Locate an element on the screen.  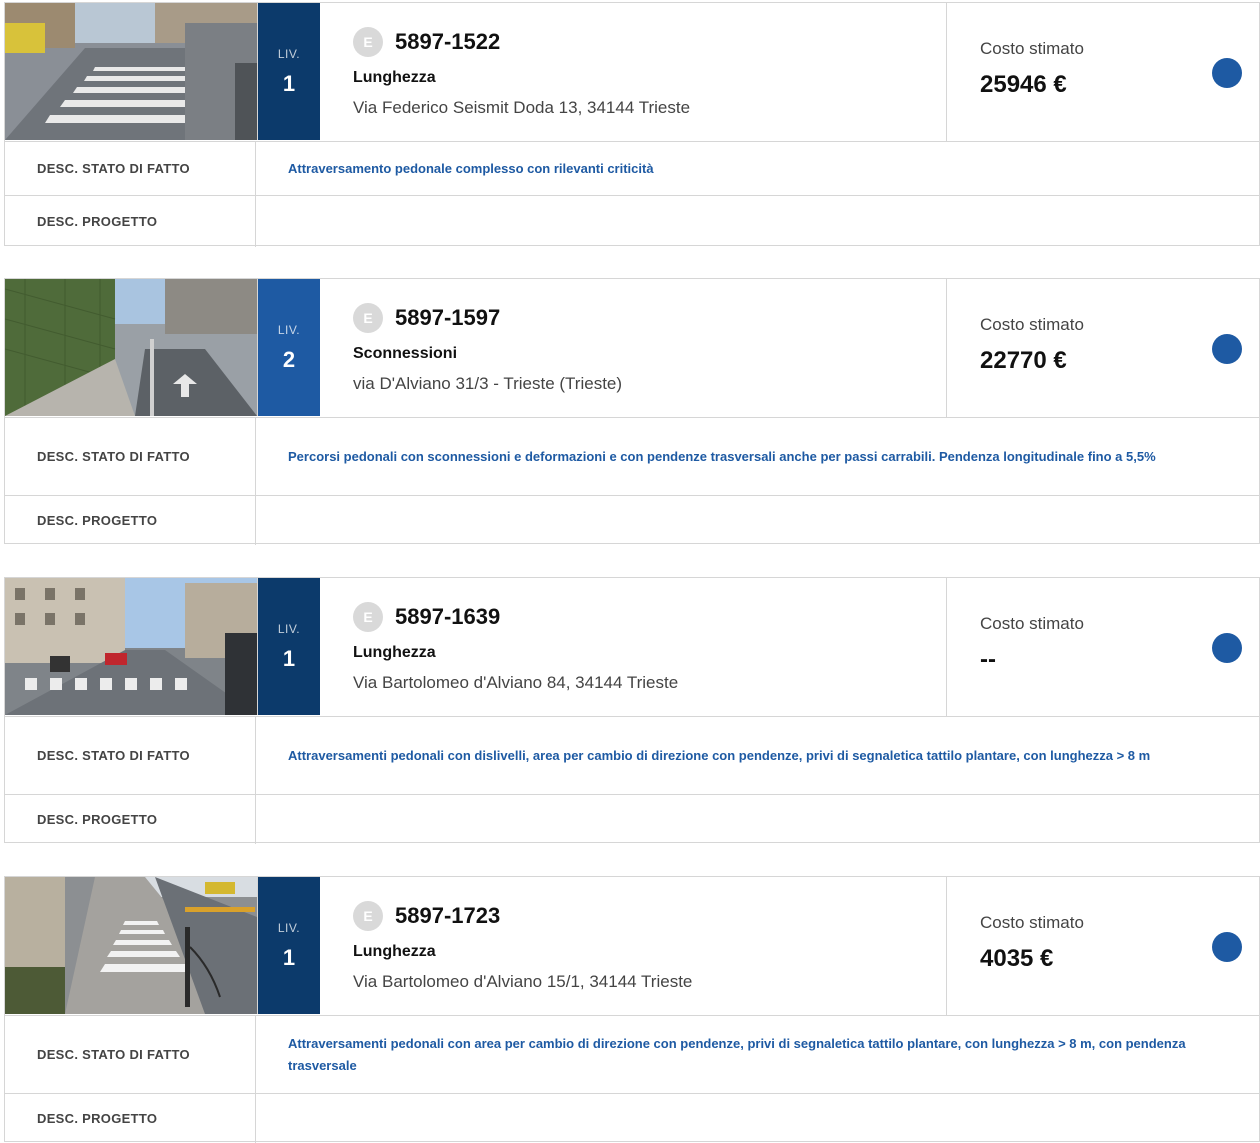
cost-value: -- is located at coordinates (988, 659).